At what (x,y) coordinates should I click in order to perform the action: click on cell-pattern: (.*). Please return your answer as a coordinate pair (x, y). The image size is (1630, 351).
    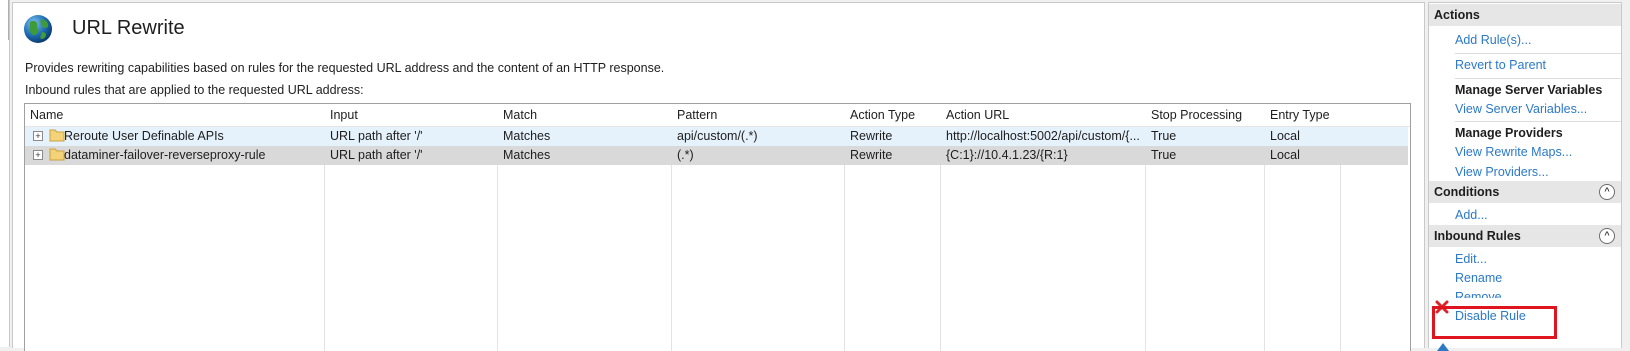
    Looking at the image, I should click on (685, 155).